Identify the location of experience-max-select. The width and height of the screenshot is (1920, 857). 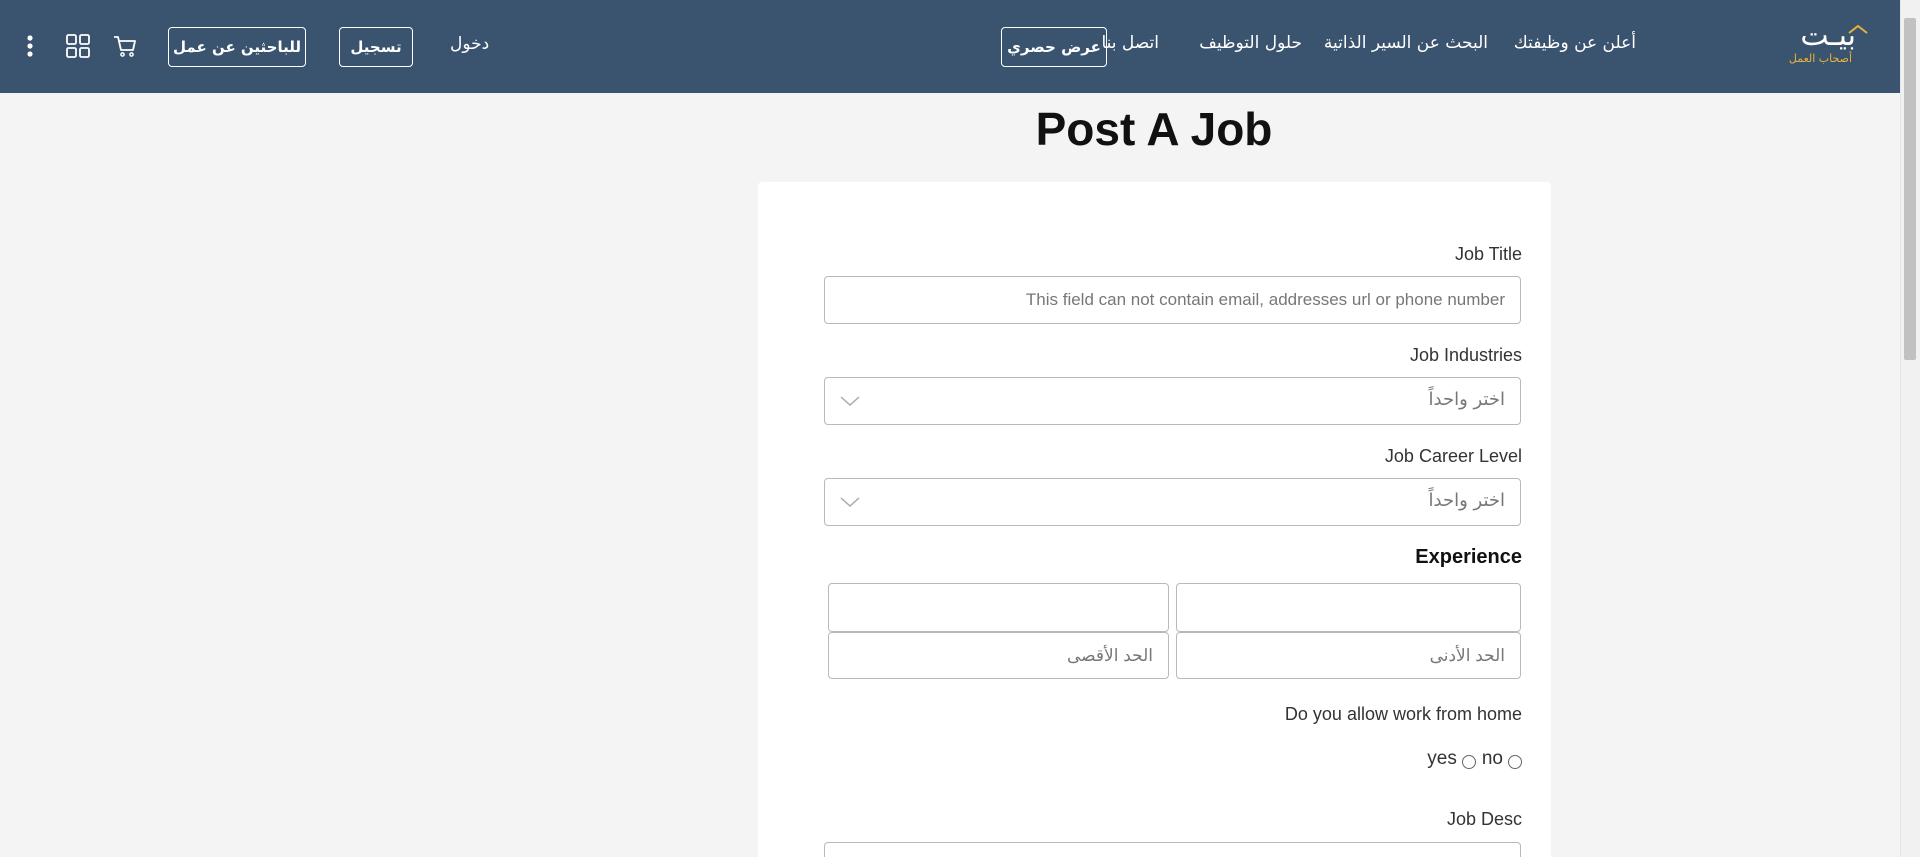
(998, 607).